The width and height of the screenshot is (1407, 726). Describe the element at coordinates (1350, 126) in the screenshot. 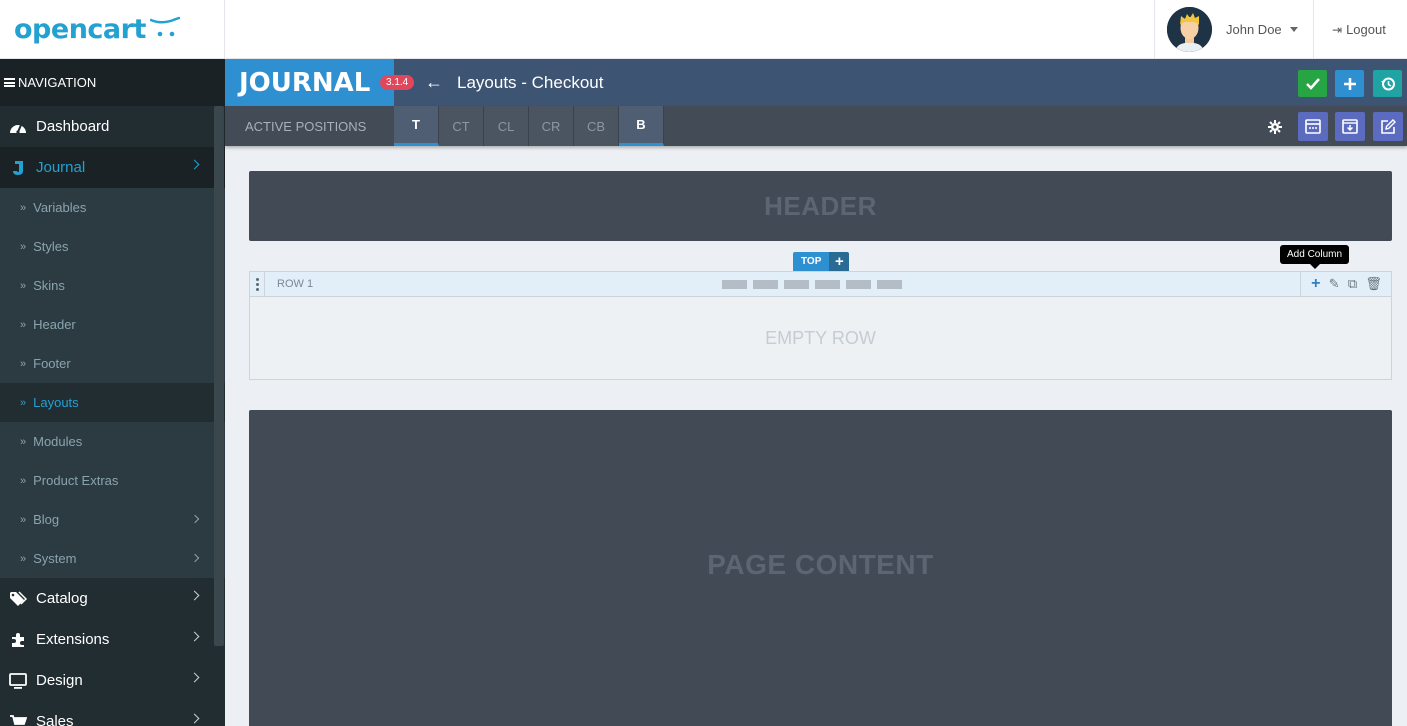

I see `import-button` at that location.